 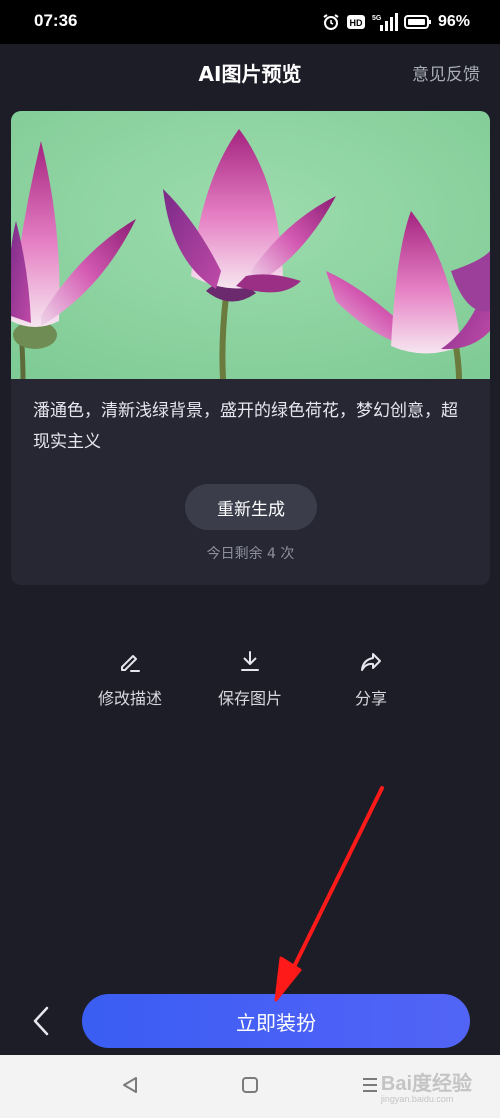 What do you see at coordinates (130, 1087) in the screenshot?
I see `nav-back-icon` at bounding box center [130, 1087].